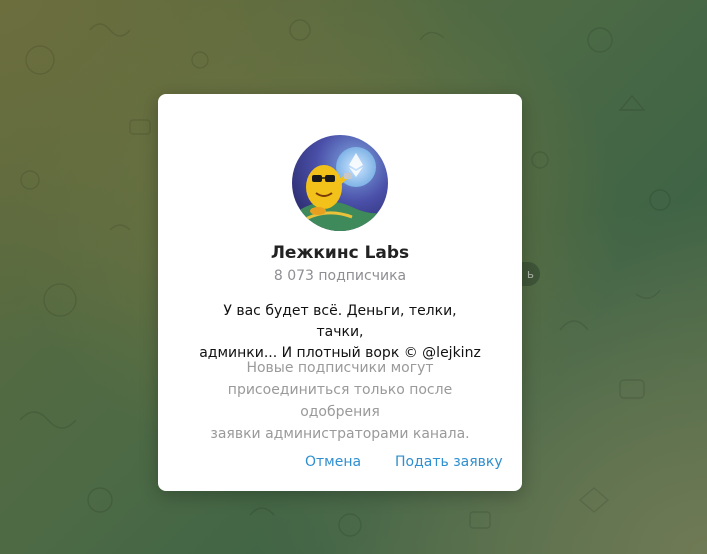  I want to click on notice-line: присоединиться только после одобрения, so click(340, 401).